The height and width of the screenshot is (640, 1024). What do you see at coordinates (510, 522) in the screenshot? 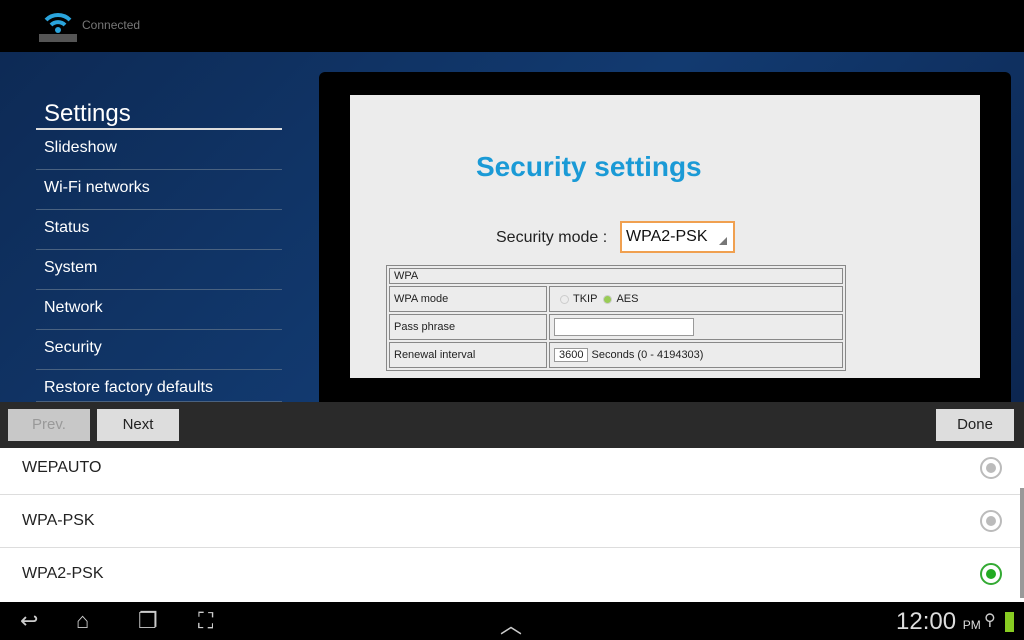
I see `option-wpa-psk: WPA-PSK` at bounding box center [510, 522].